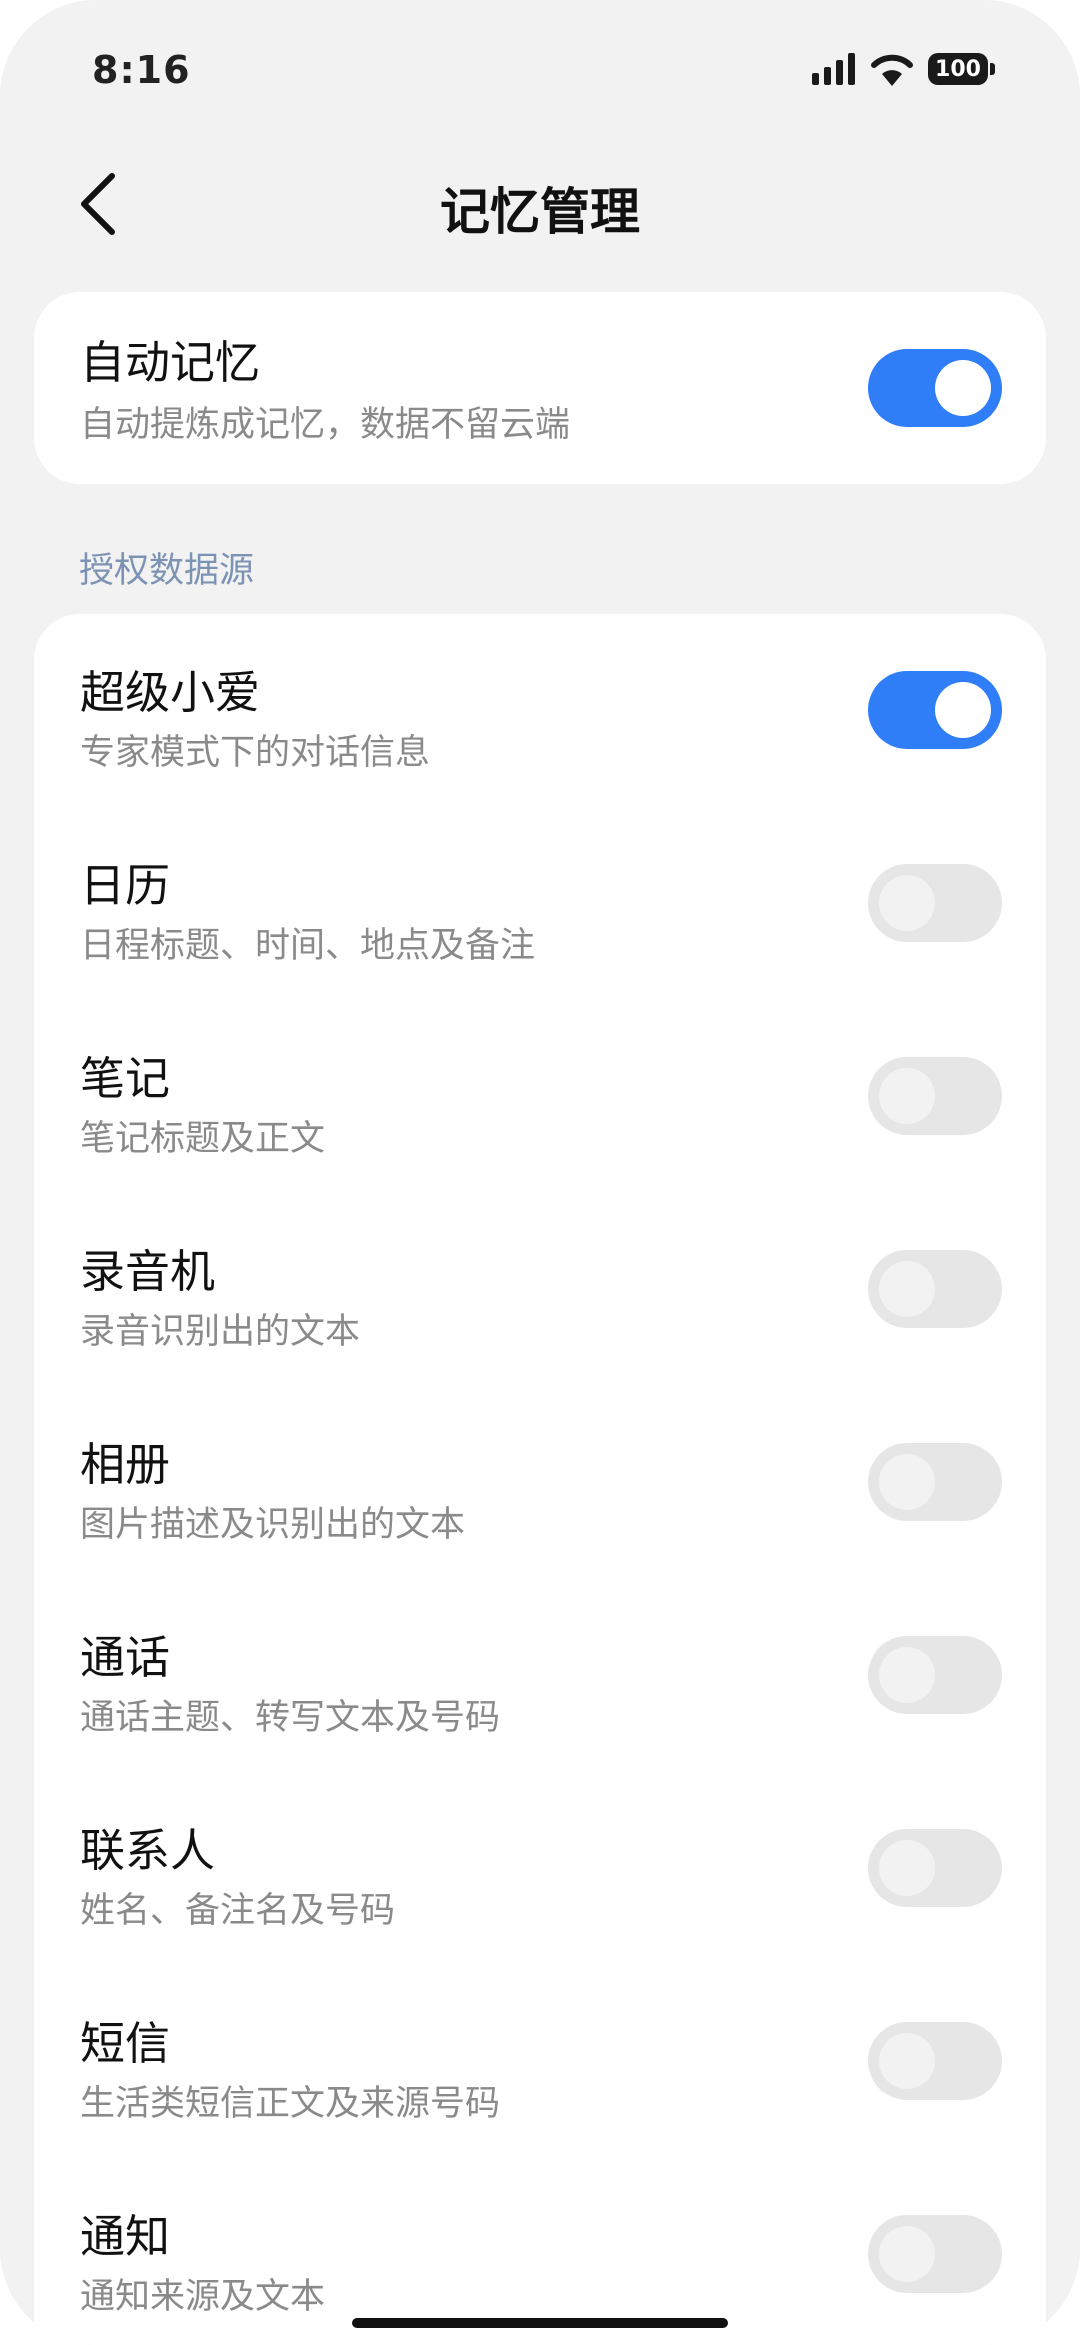 The height and width of the screenshot is (2345, 1080). Describe the element at coordinates (833, 69) in the screenshot. I see `signal-icon` at that location.